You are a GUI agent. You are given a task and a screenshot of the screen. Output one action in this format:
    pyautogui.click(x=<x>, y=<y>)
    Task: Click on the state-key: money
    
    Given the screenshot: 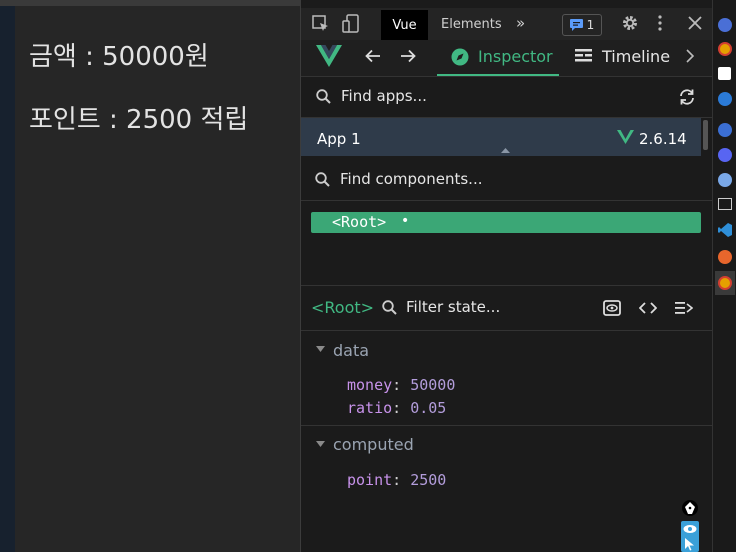 What is the action you would take?
    pyautogui.click(x=370, y=385)
    